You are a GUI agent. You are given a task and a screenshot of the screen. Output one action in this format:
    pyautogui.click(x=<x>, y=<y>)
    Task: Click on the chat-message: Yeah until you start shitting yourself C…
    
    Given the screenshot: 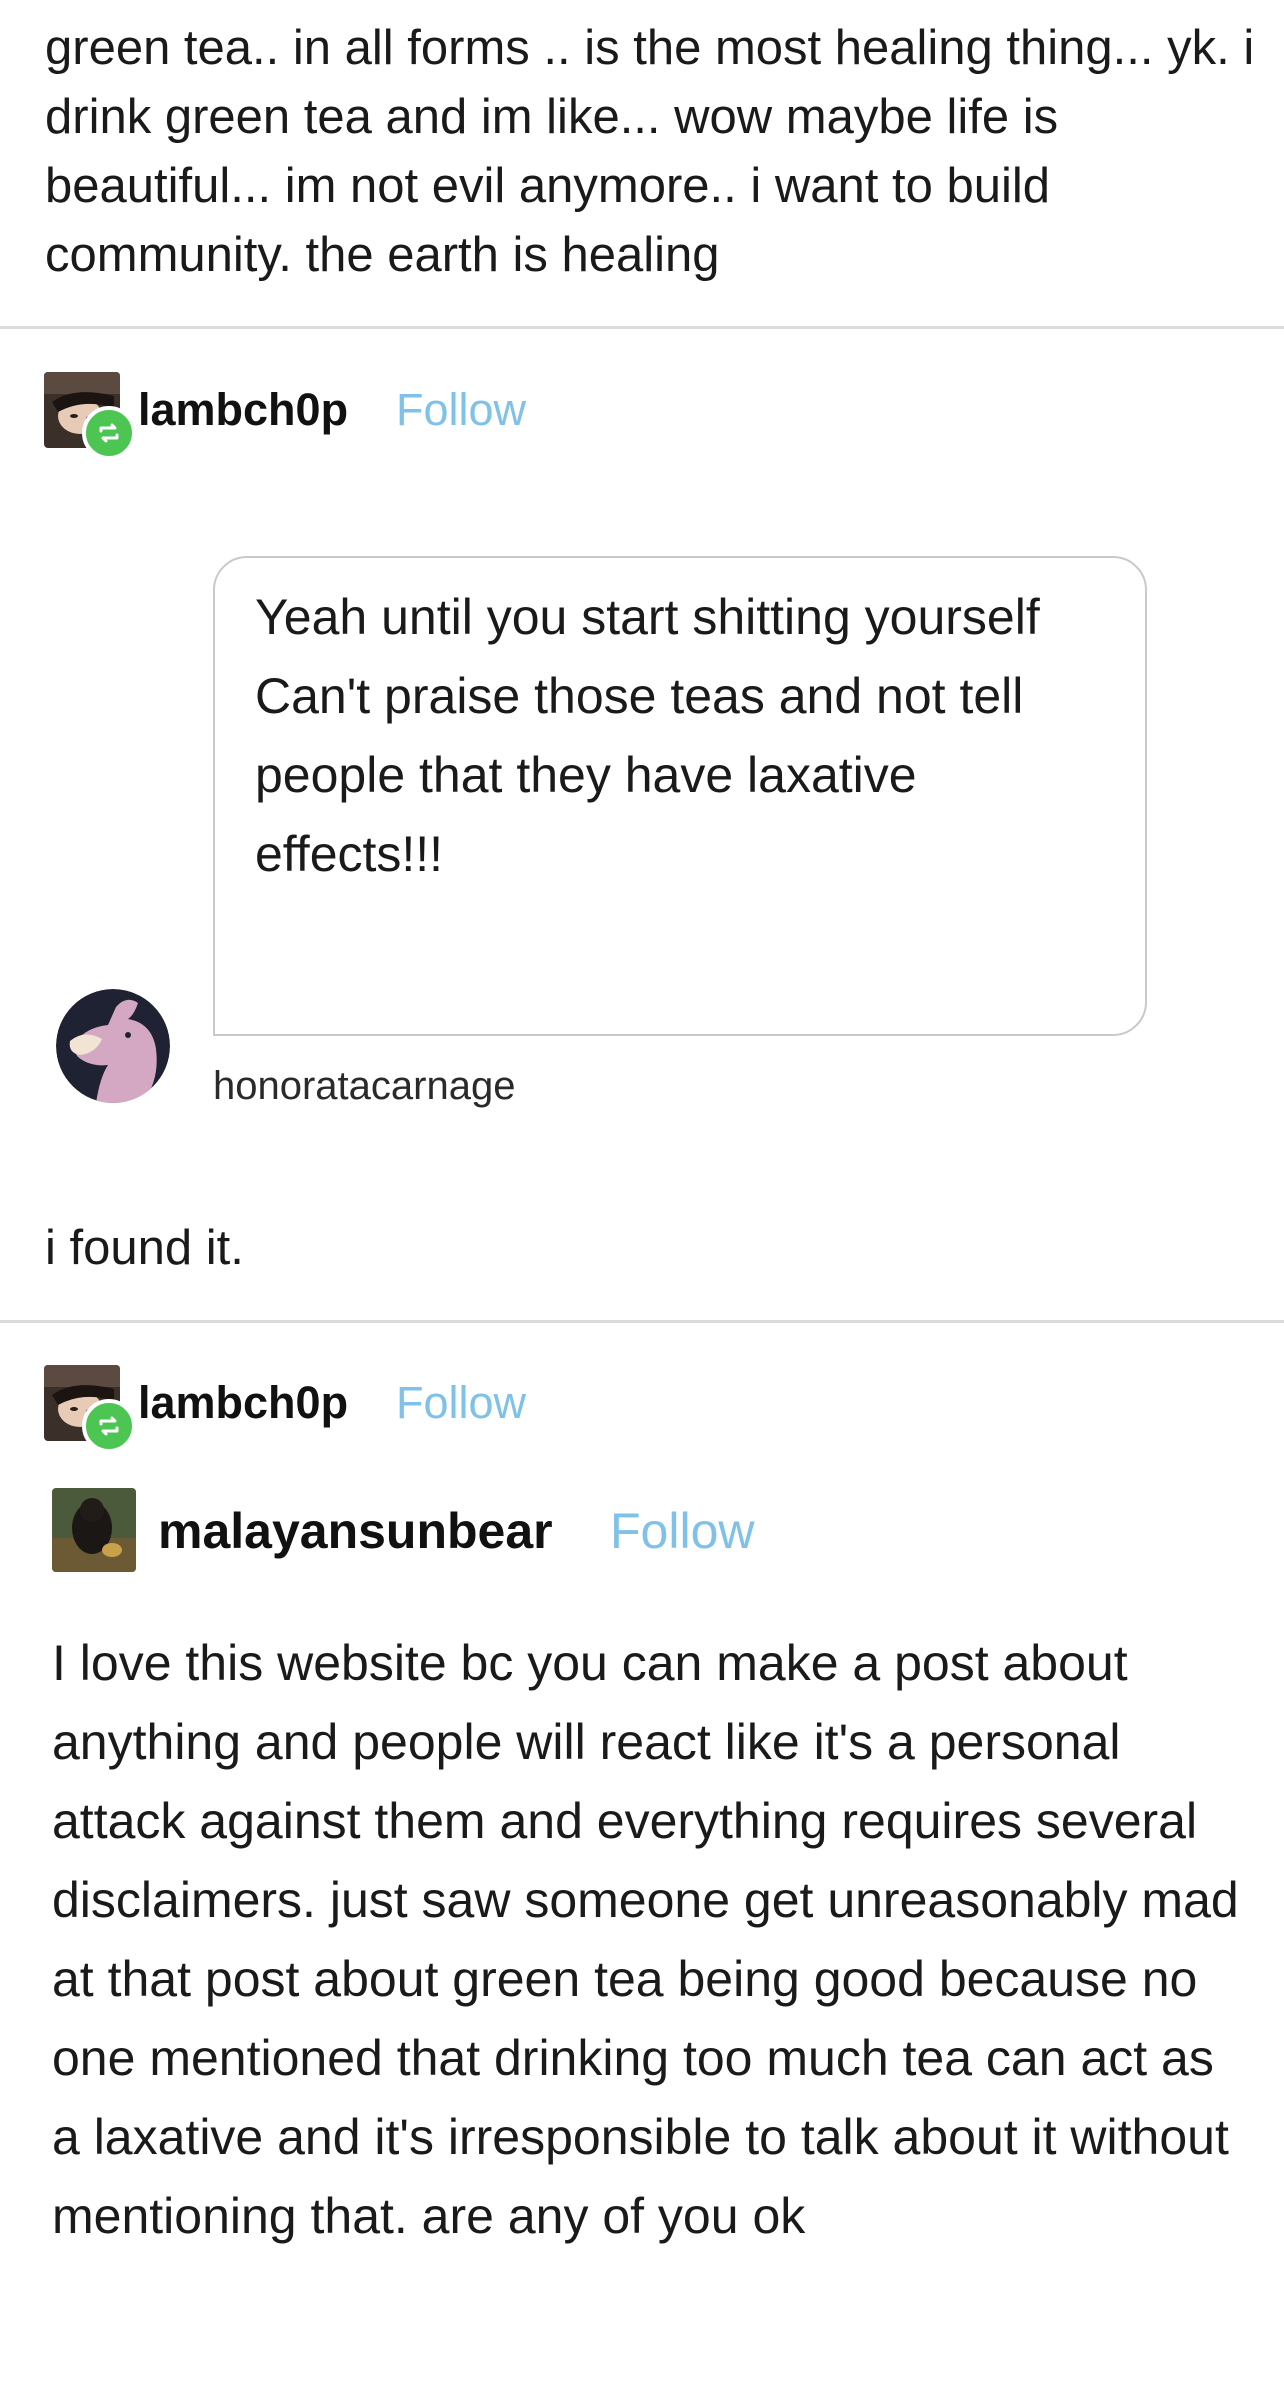 What is the action you would take?
    pyautogui.click(x=647, y=735)
    